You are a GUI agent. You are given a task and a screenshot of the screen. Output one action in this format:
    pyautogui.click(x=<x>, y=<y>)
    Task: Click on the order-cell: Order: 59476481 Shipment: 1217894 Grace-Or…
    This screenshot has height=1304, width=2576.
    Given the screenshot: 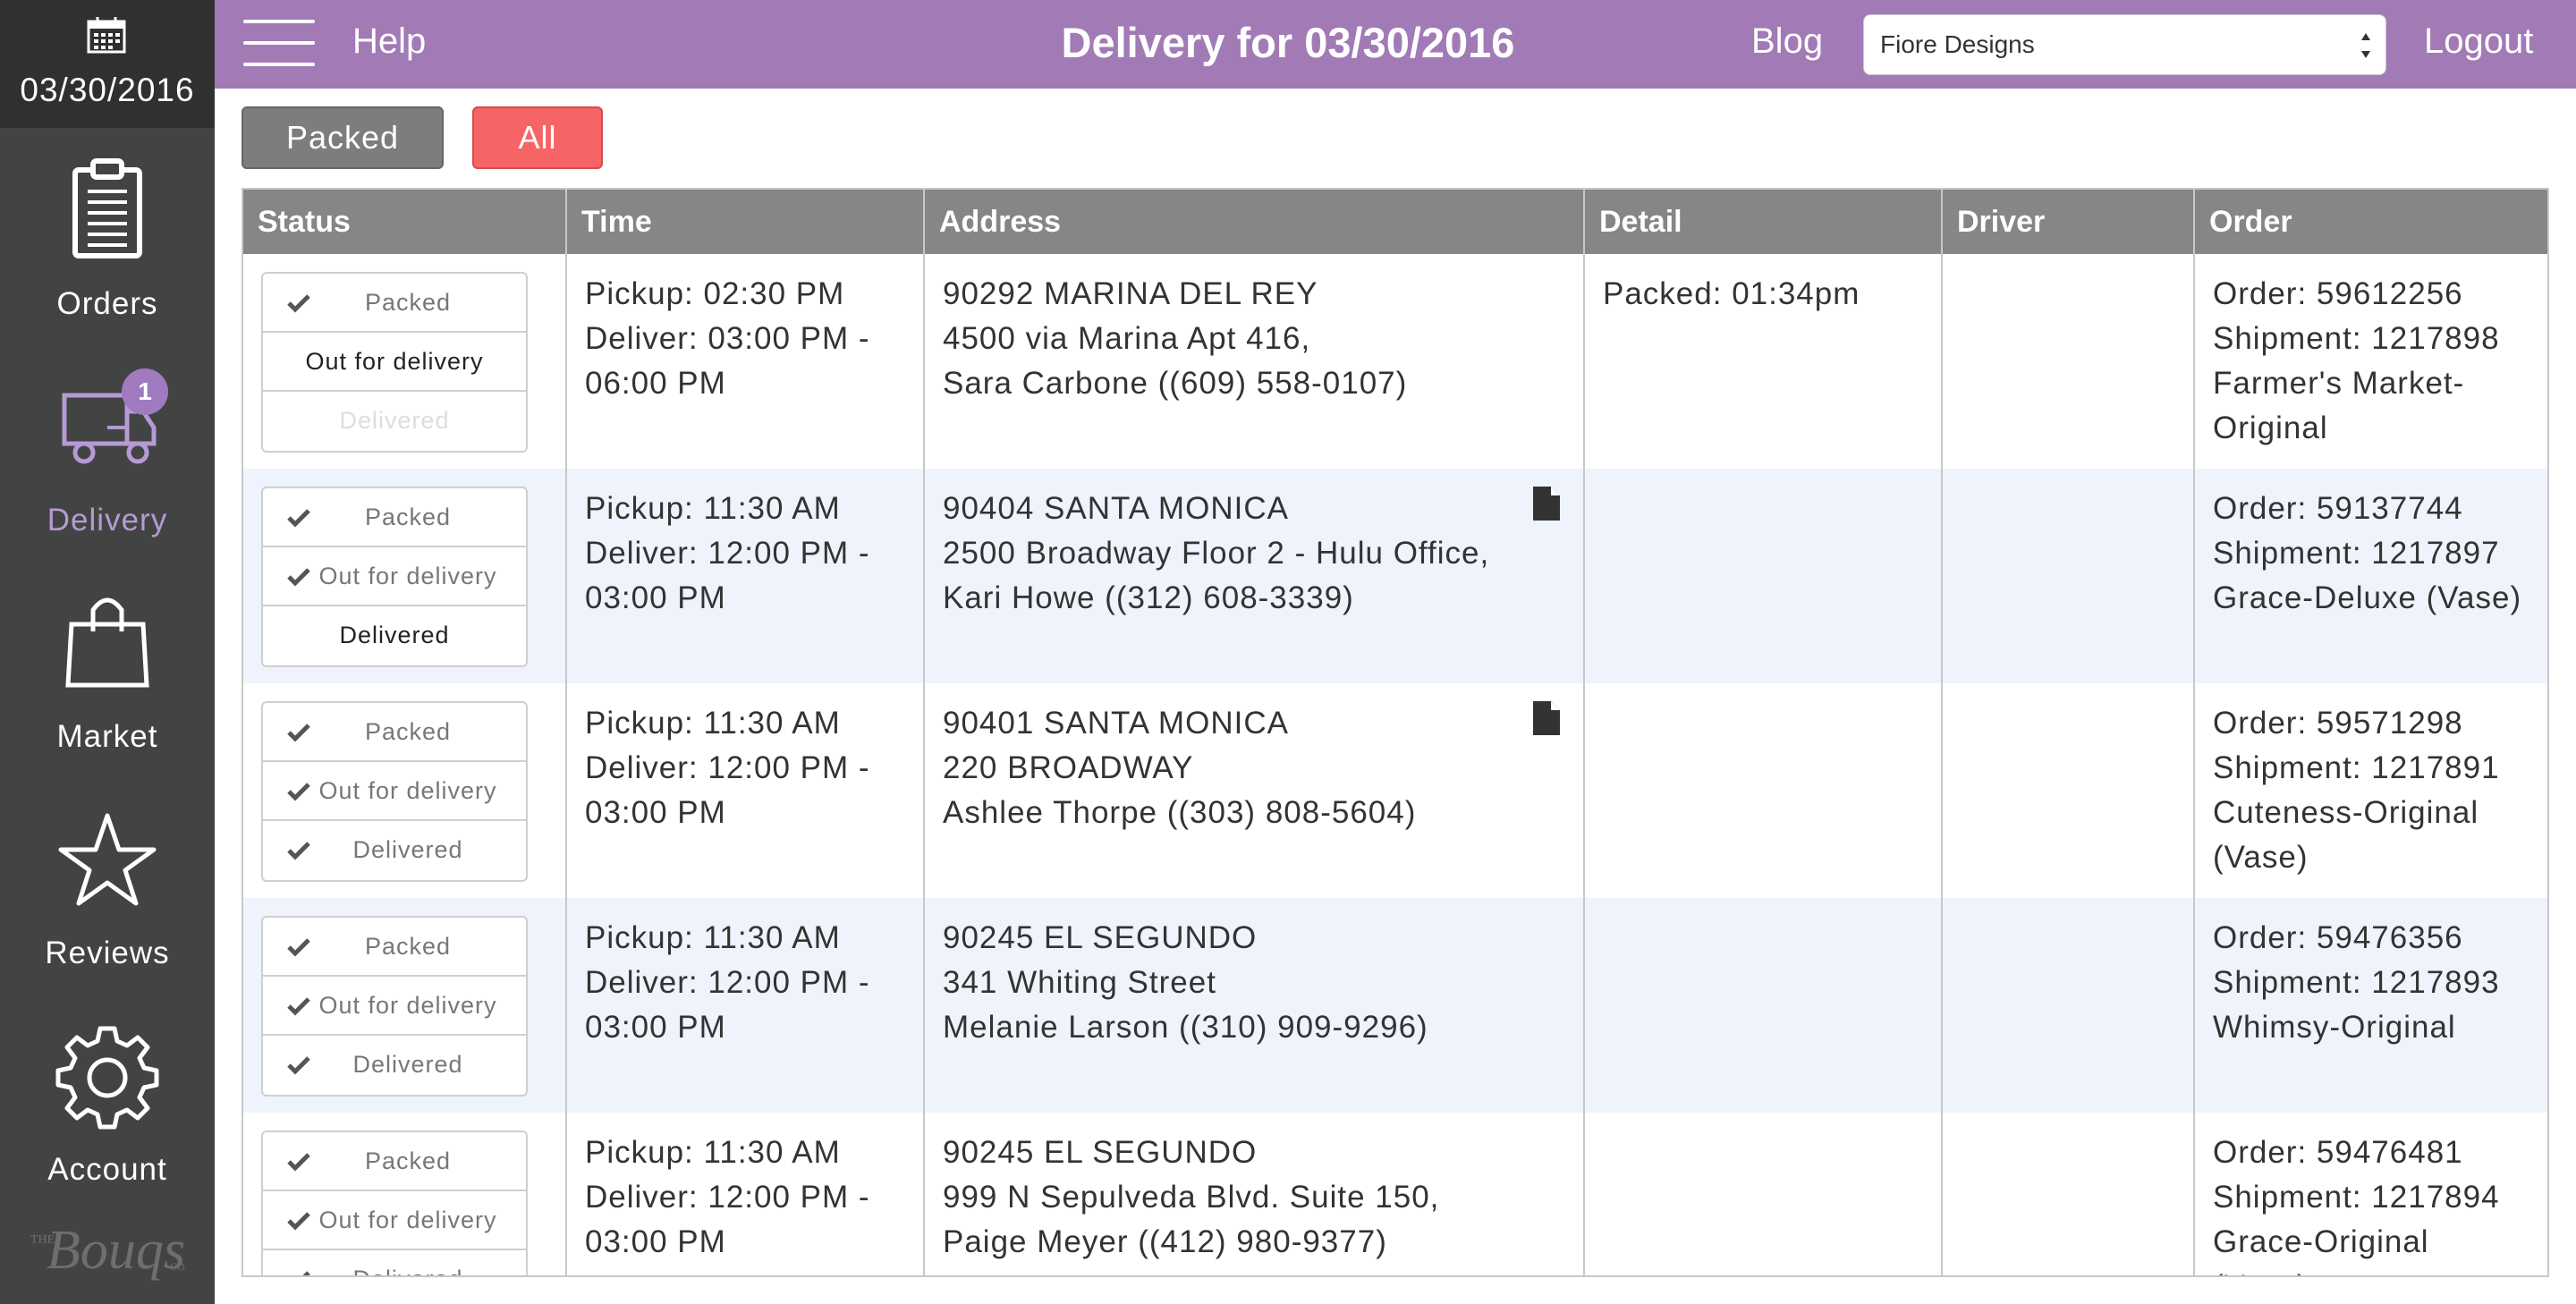 What is the action you would take?
    pyautogui.click(x=2371, y=1194)
    